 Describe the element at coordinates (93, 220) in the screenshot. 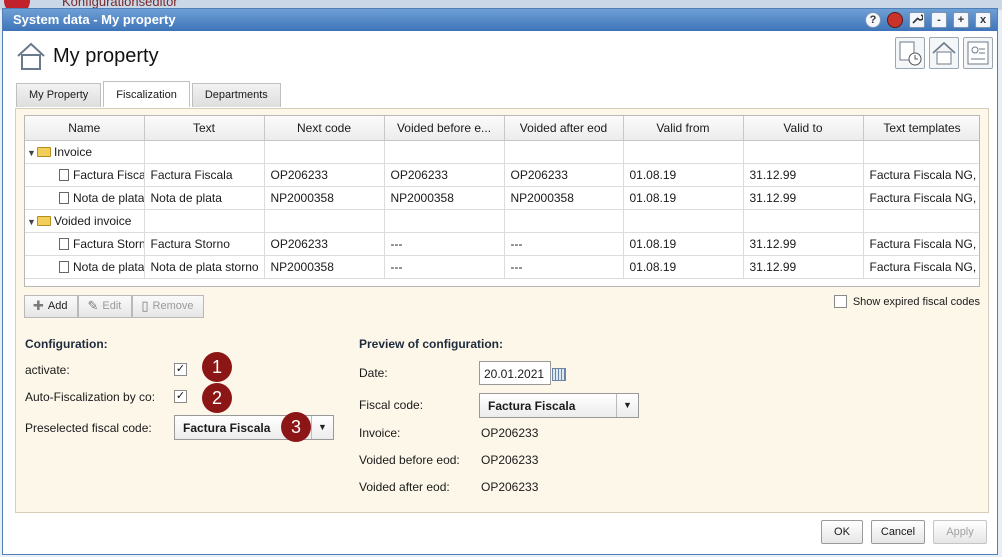

I see `group-label: Voided invoice` at that location.